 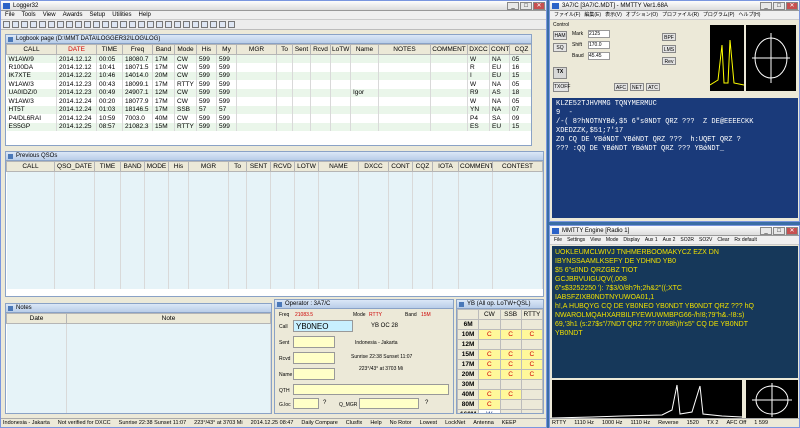 What do you see at coordinates (599, 45) in the screenshot?
I see `shift-select: 170.0` at bounding box center [599, 45].